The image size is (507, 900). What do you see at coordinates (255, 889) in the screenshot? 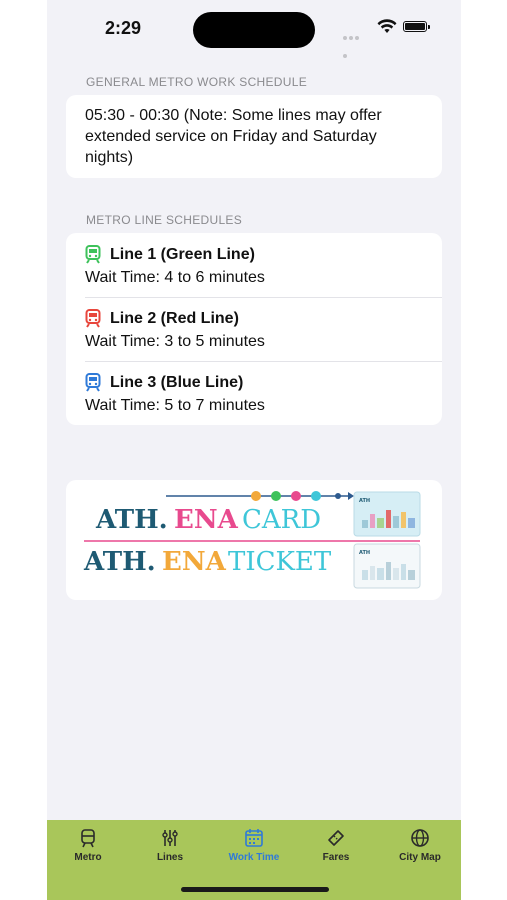
I see `home-indicator` at bounding box center [255, 889].